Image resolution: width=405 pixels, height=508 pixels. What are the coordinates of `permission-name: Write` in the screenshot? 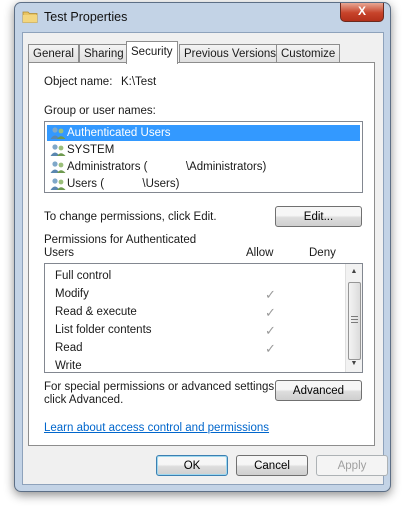 It's located at (68, 365).